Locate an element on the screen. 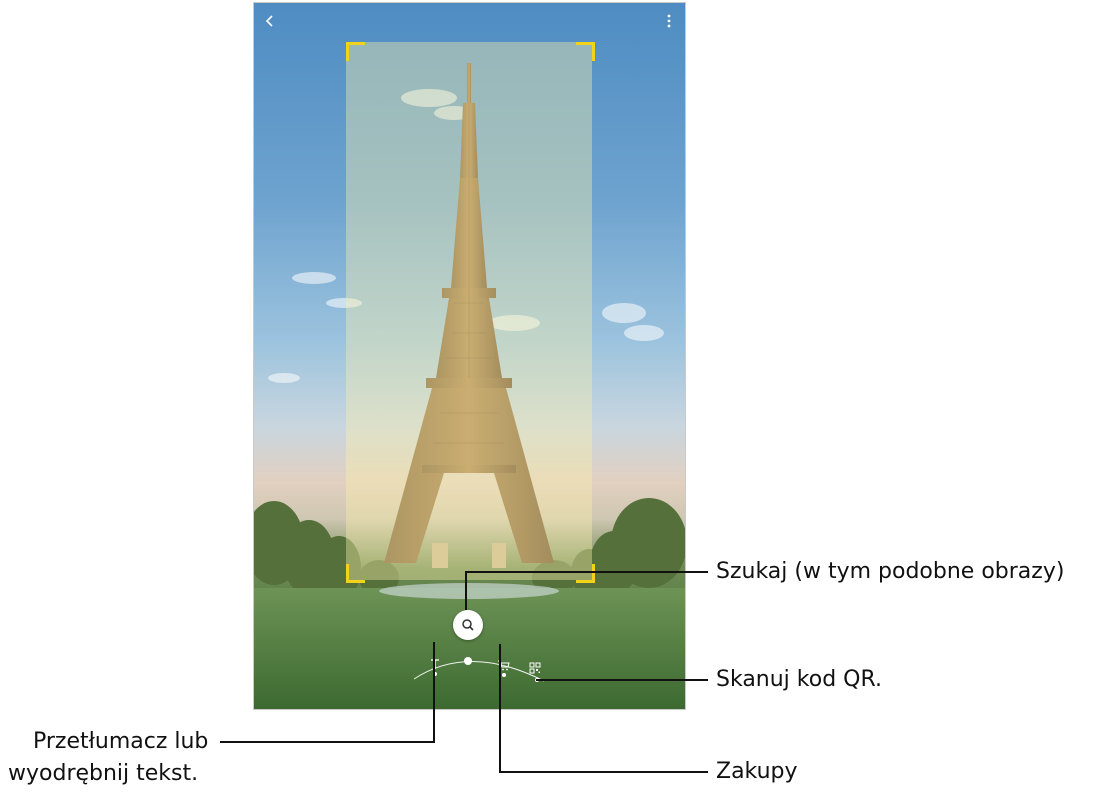 The width and height of the screenshot is (1104, 796). callout-qr: Skanuj kod QR. is located at coordinates (799, 679).